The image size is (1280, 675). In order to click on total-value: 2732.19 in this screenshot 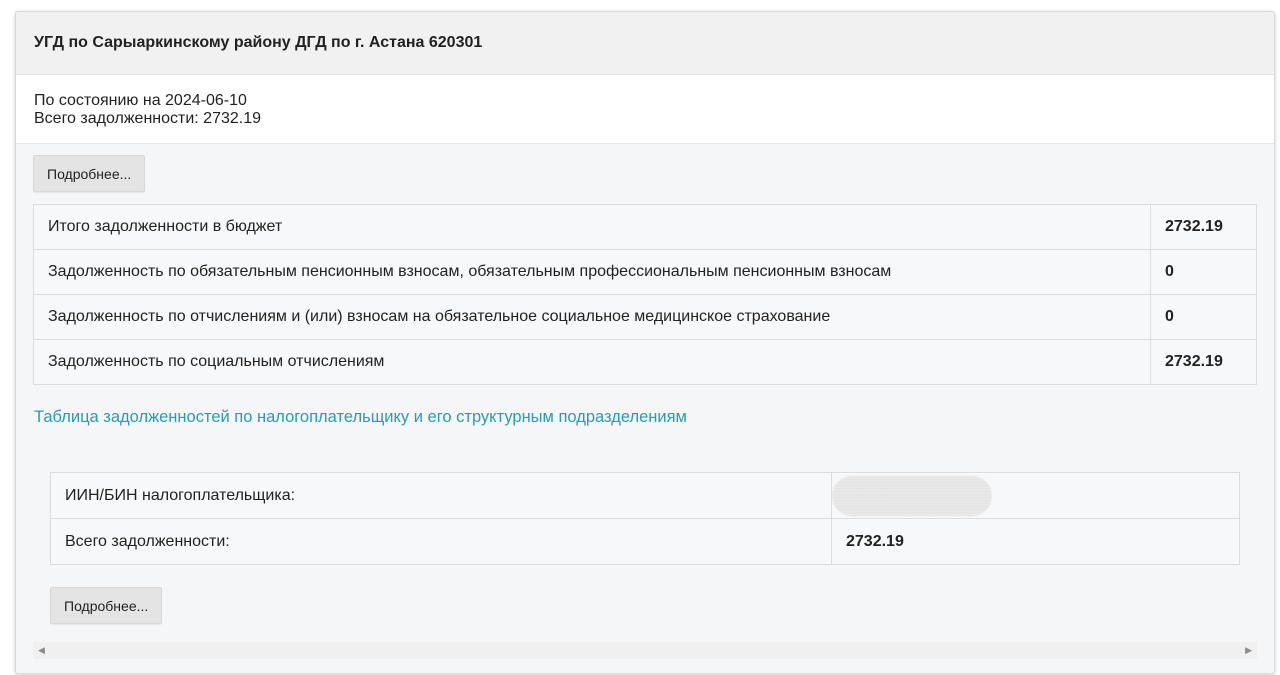, I will do `click(1035, 541)`.